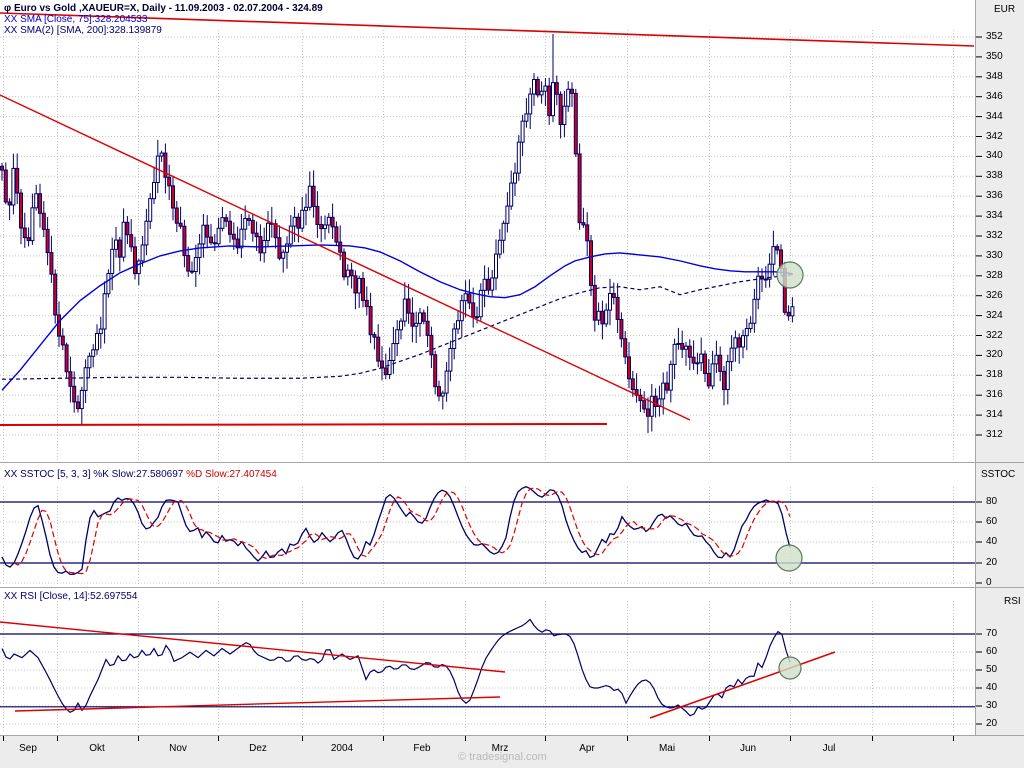  Describe the element at coordinates (992, 669) in the screenshot. I see `rsi-tick-label: 50` at that location.